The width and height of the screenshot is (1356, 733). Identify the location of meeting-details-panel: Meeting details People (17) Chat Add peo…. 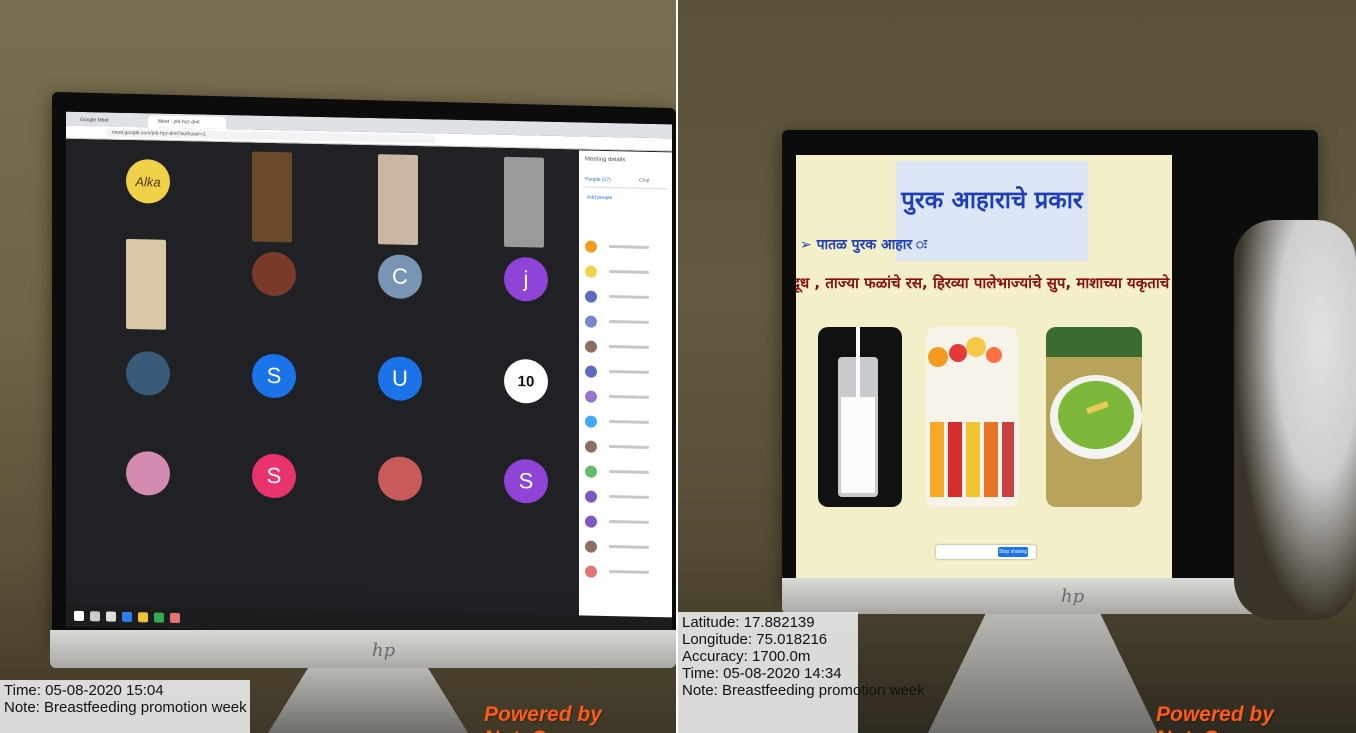
(625, 395).